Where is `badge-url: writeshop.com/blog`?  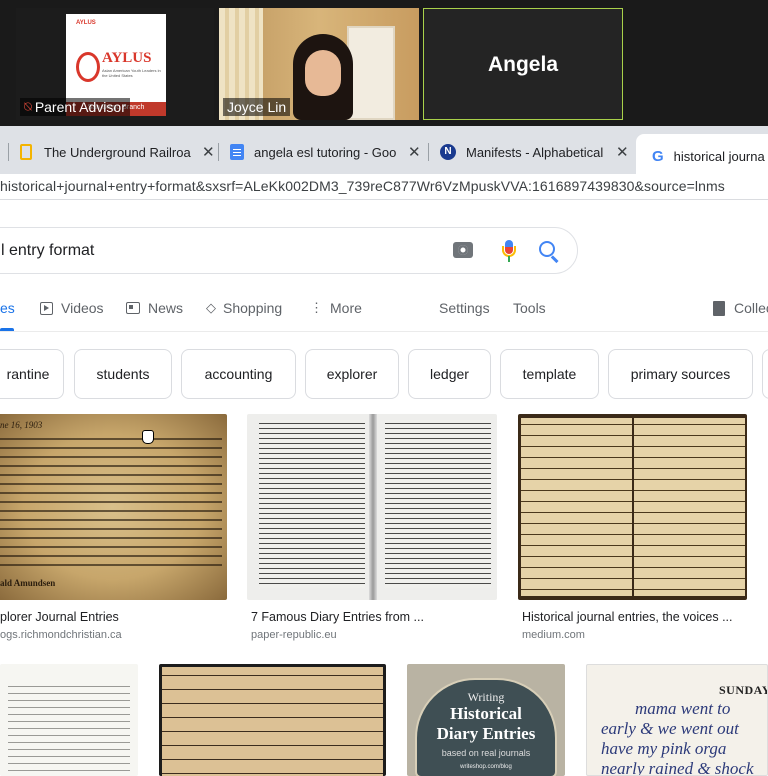
badge-url: writeshop.com/blog is located at coordinates (486, 767).